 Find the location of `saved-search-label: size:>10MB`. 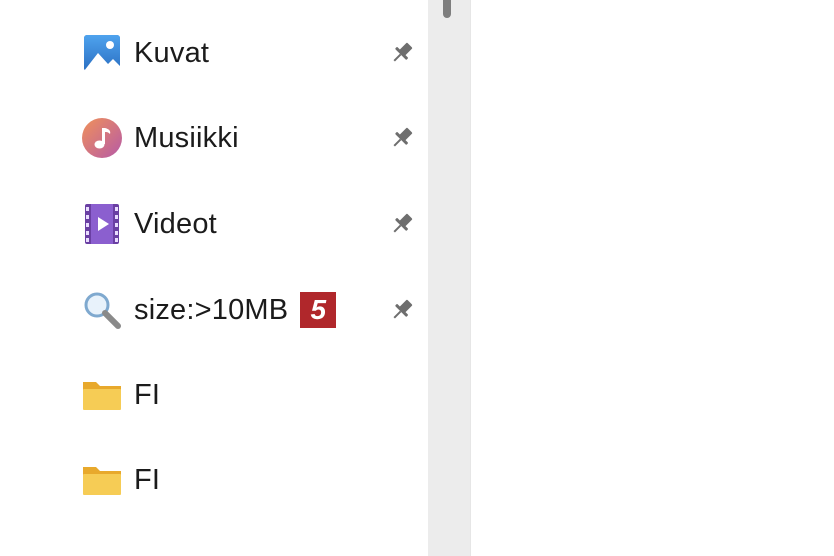

saved-search-label: size:>10MB is located at coordinates (211, 309).